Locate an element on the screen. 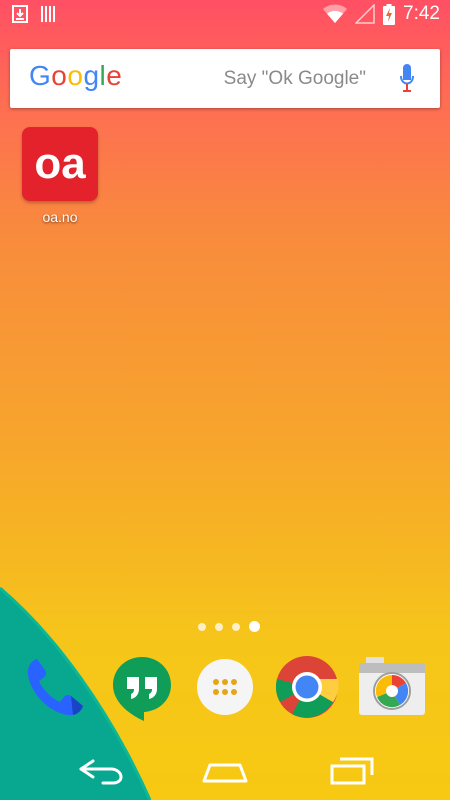 Image resolution: width=450 pixels, height=800 pixels. clock: 7:42 is located at coordinates (421, 13).